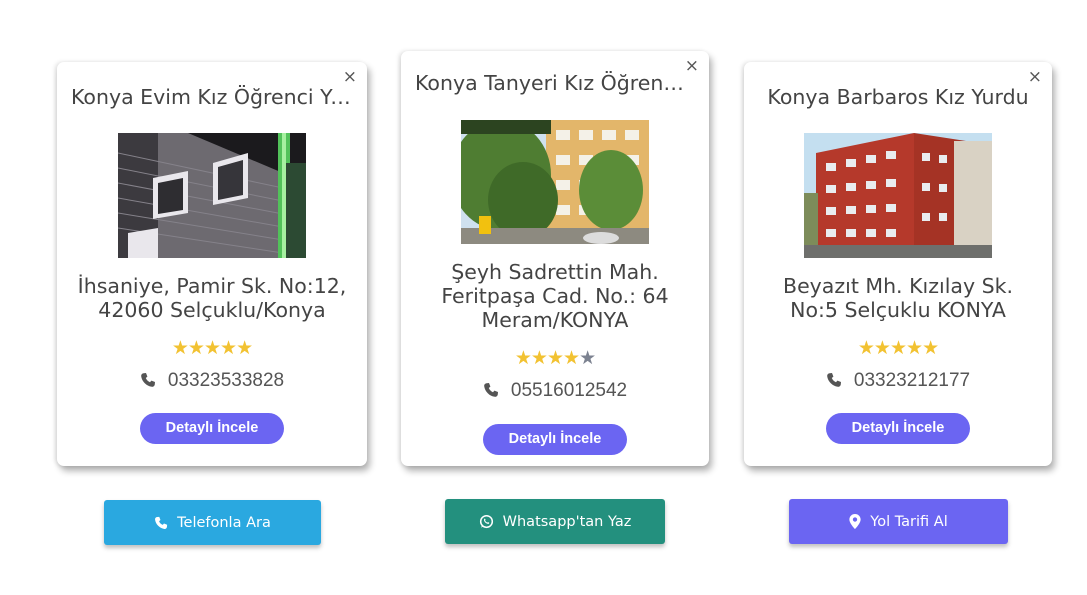 The image size is (1087, 595). What do you see at coordinates (224, 522) in the screenshot?
I see `call-button-label: Telefonla Ara` at bounding box center [224, 522].